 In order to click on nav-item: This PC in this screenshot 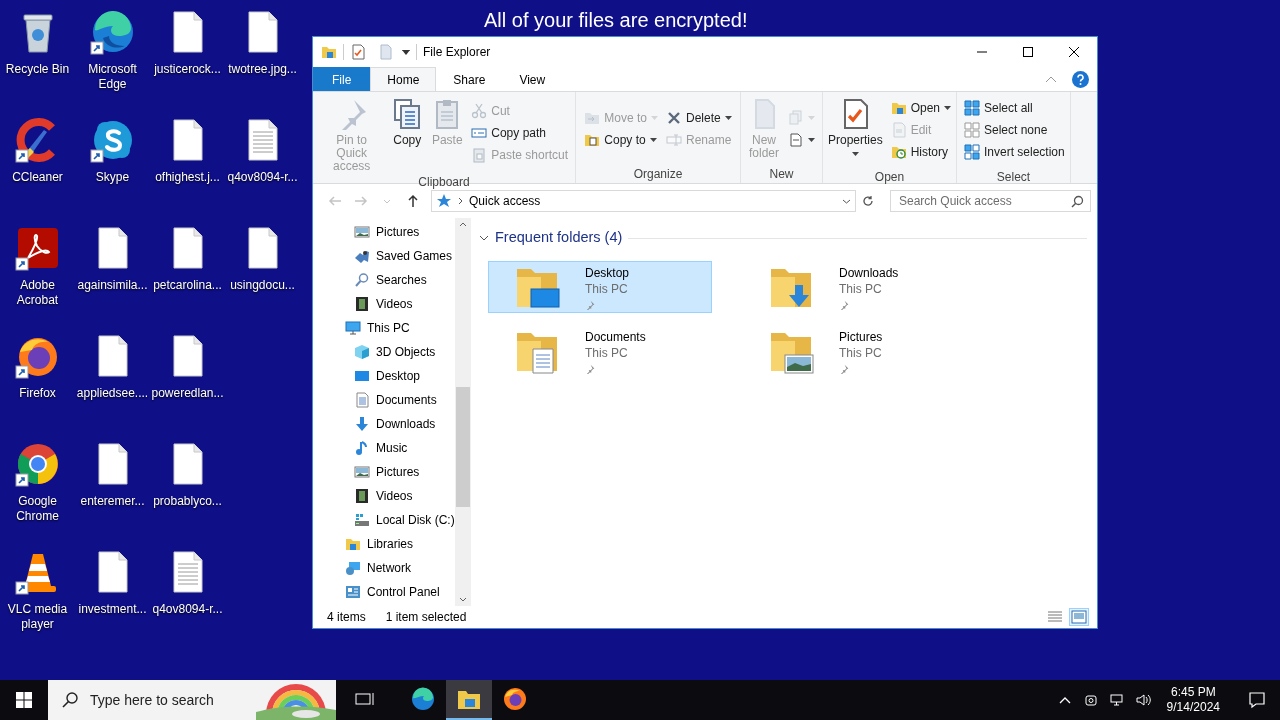, I will do `click(384, 328)`.